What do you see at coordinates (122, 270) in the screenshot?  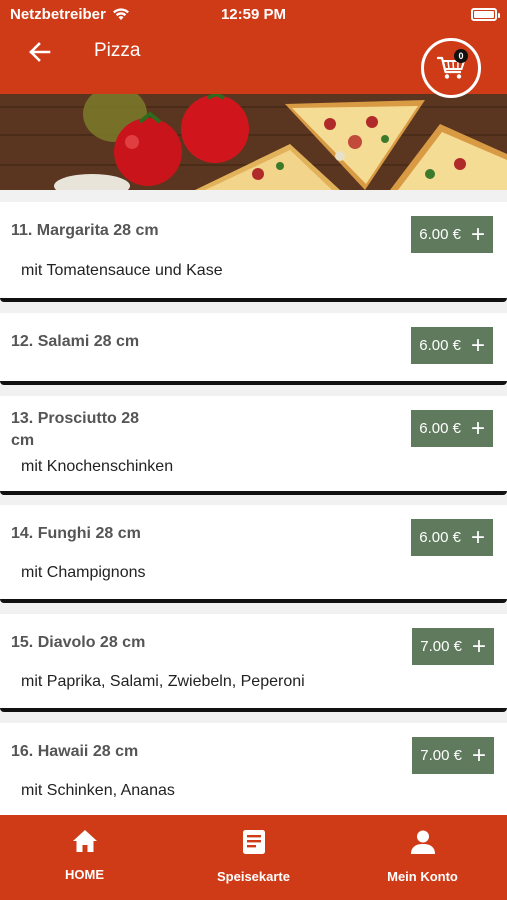 I see `item-description: mit Tomatensauce und Kase` at bounding box center [122, 270].